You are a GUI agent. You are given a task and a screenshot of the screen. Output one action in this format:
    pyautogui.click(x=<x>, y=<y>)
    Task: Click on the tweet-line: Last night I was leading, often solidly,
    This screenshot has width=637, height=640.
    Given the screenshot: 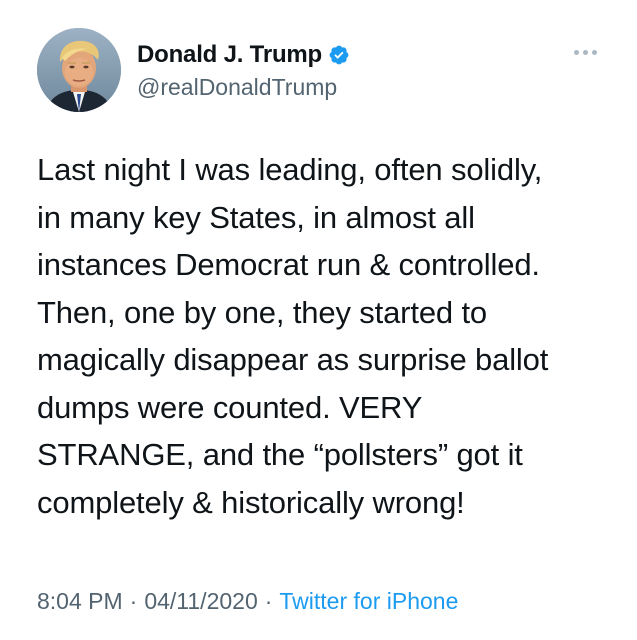 What is the action you would take?
    pyautogui.click(x=290, y=169)
    